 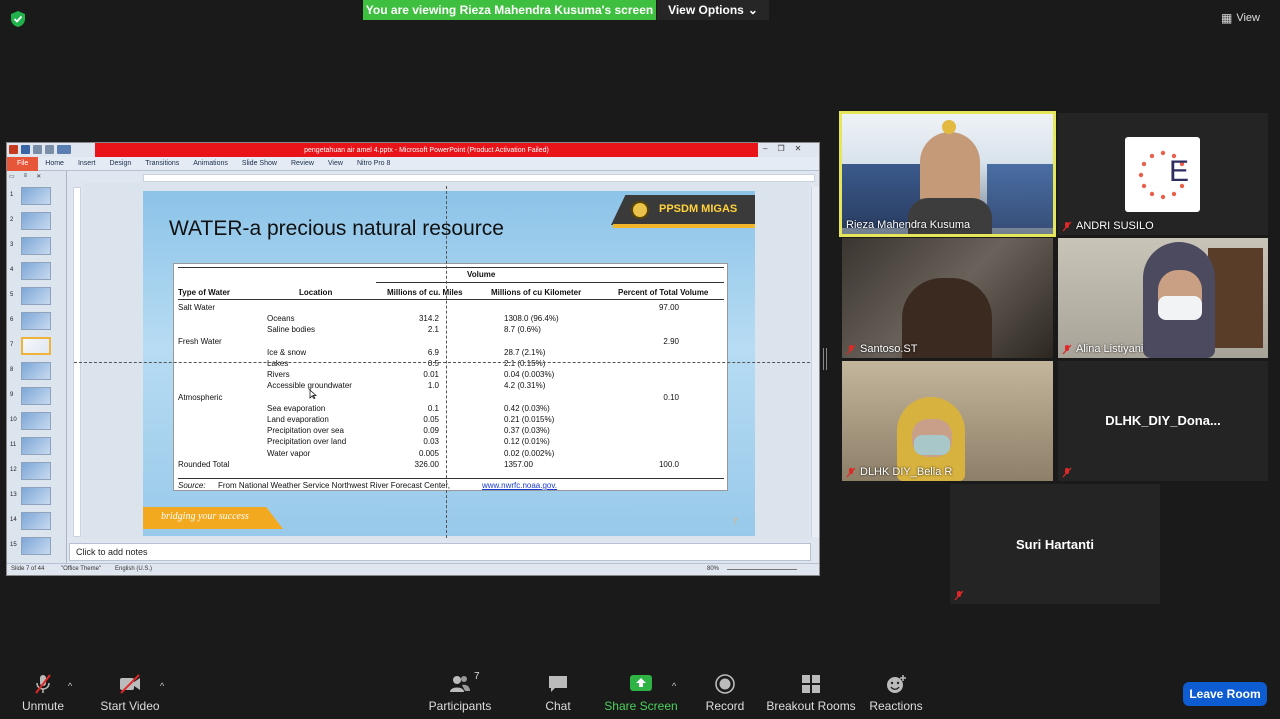 I want to click on participant-name: ANDRI SUSILO, so click(x=1115, y=226).